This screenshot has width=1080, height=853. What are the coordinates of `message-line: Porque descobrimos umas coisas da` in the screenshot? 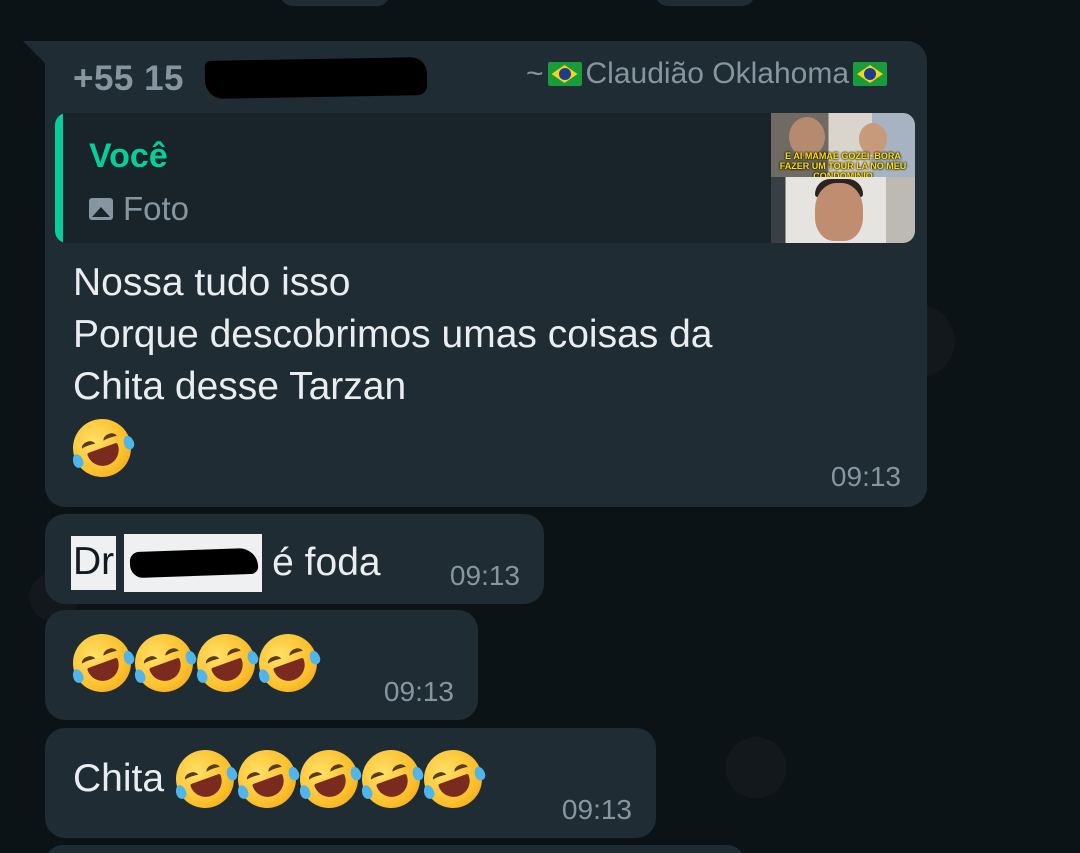 It's located at (393, 334).